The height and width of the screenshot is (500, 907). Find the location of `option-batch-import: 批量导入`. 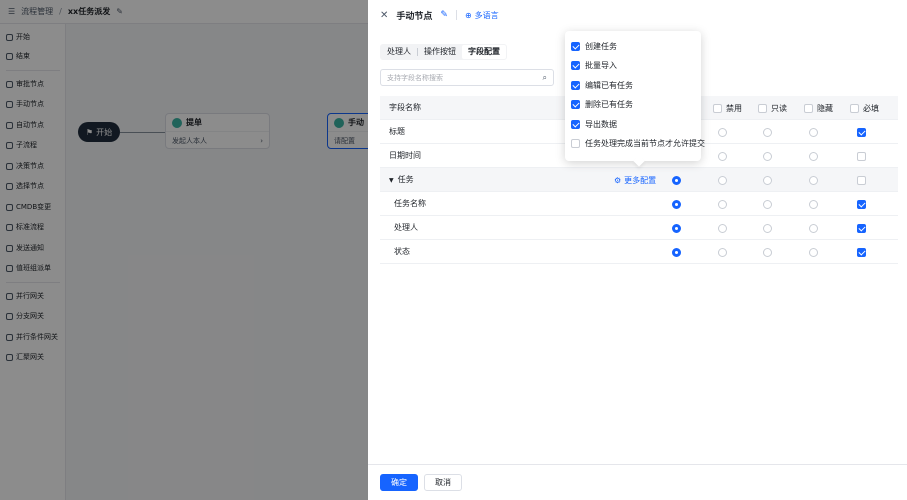

option-batch-import: 批量导入 is located at coordinates (594, 65).